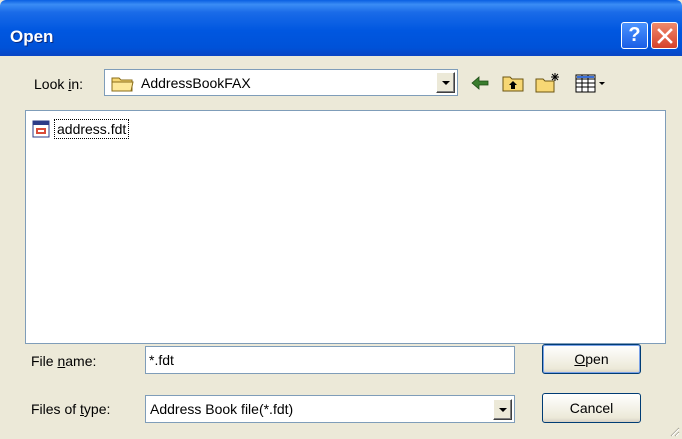 The image size is (682, 439). Describe the element at coordinates (591, 408) in the screenshot. I see `cancel-button: Cancel` at that location.